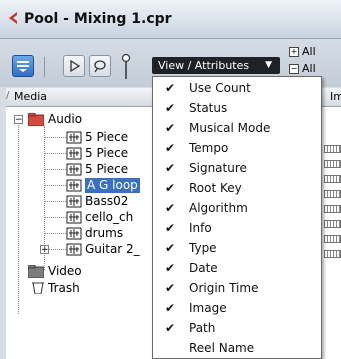 Image resolution: width=341 pixels, height=359 pixels. Describe the element at coordinates (230, 128) in the screenshot. I see `menu-item-label: Musical Mode` at that location.